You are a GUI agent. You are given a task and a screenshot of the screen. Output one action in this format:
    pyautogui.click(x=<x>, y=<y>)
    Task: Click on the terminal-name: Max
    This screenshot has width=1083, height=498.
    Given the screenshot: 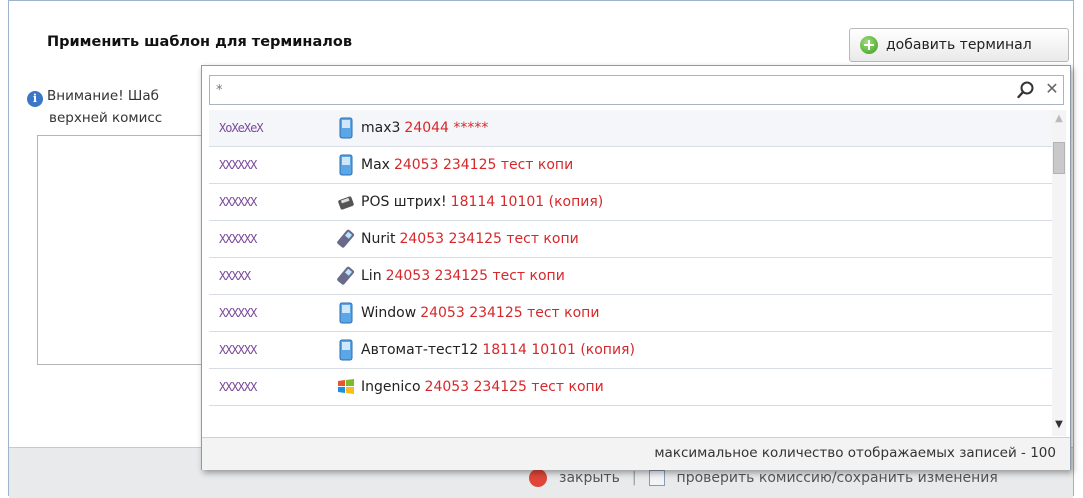 What is the action you would take?
    pyautogui.click(x=375, y=165)
    